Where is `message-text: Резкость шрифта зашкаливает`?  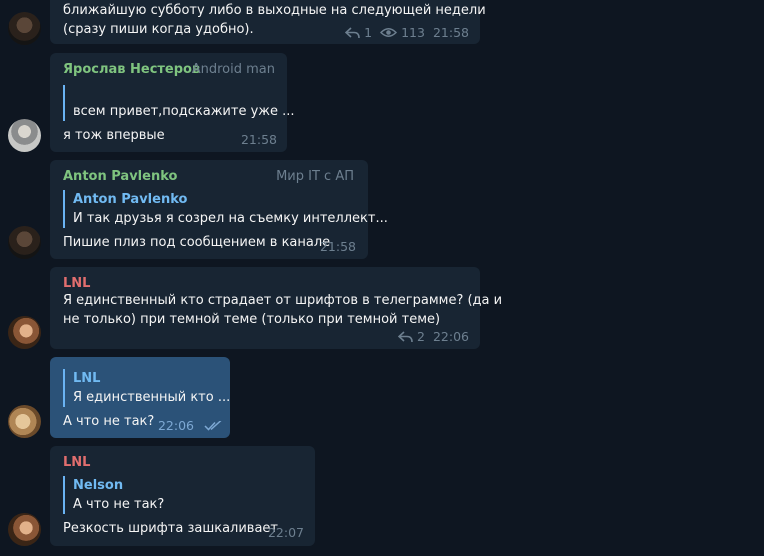 message-text: Резкость шрифта зашкаливает is located at coordinates (171, 528).